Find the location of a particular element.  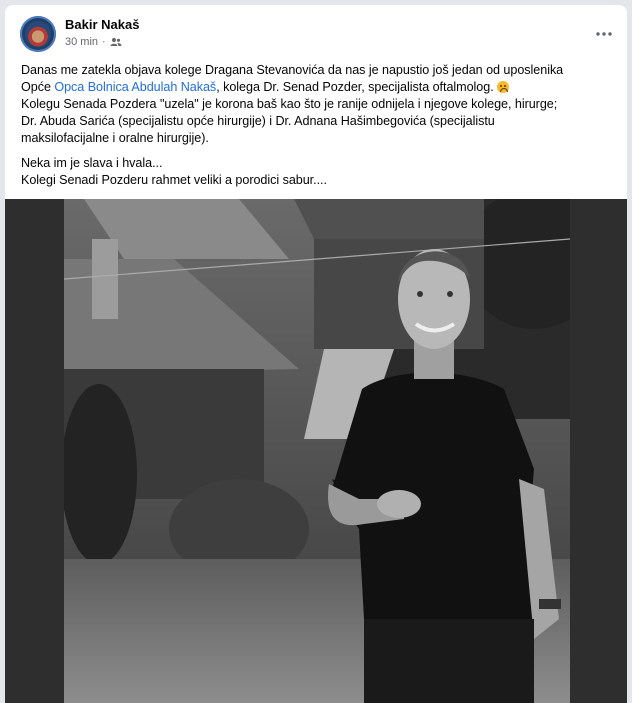

page-link: Opca Bolnica Abdulah Nakaš is located at coordinates (135, 87).